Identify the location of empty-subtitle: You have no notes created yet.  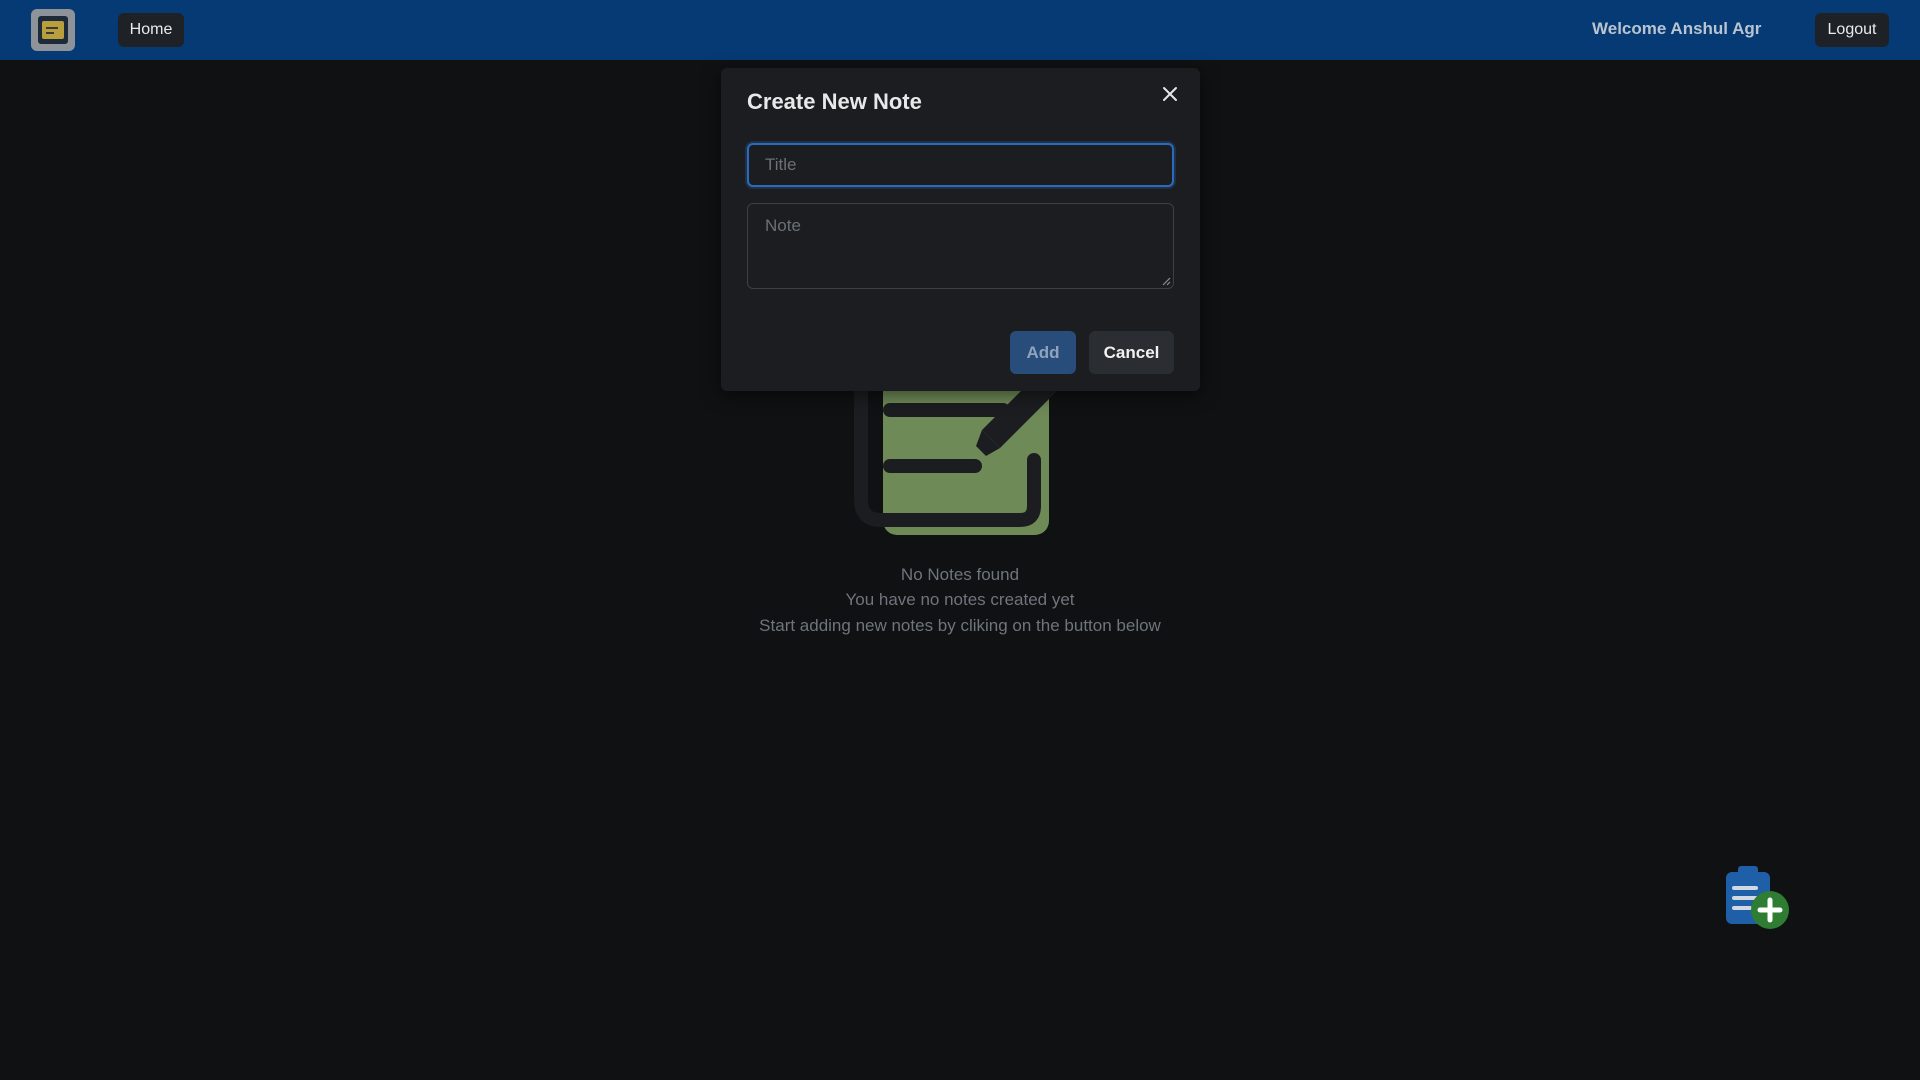
(960, 599).